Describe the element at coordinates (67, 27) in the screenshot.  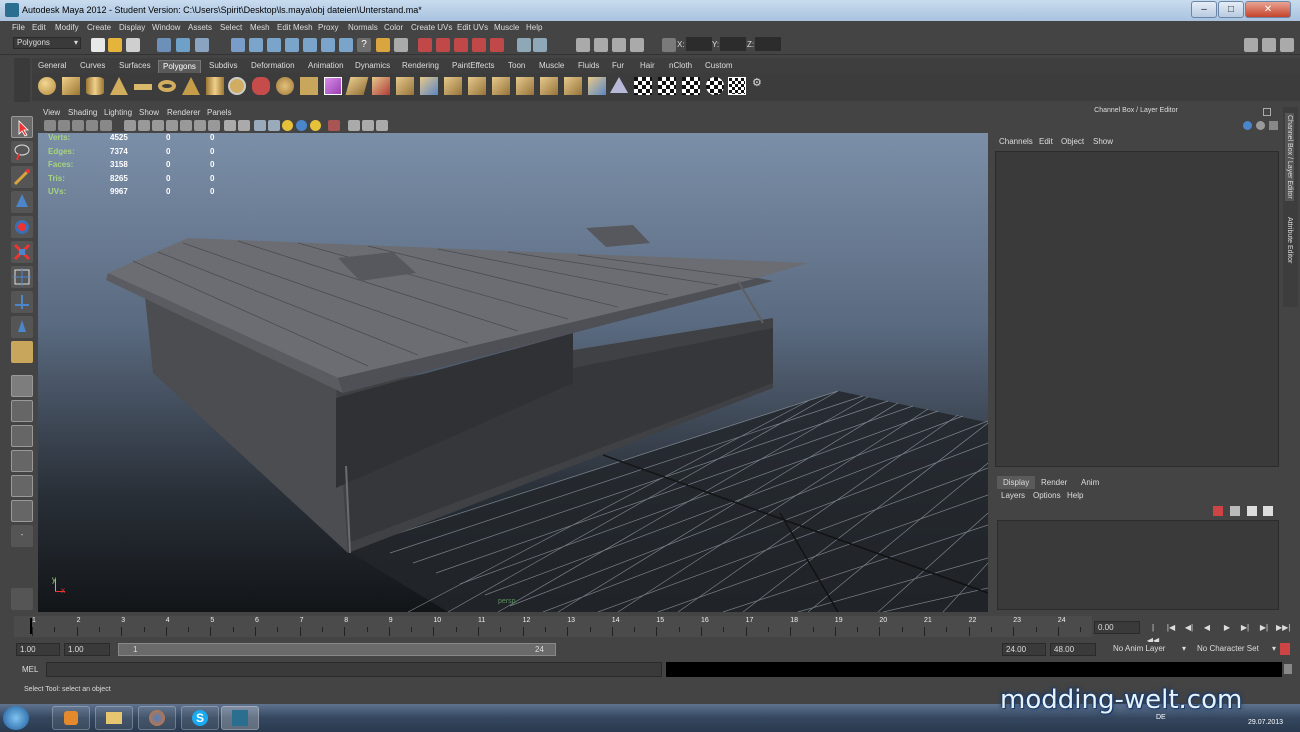
I see `menu-modify: Modify` at that location.